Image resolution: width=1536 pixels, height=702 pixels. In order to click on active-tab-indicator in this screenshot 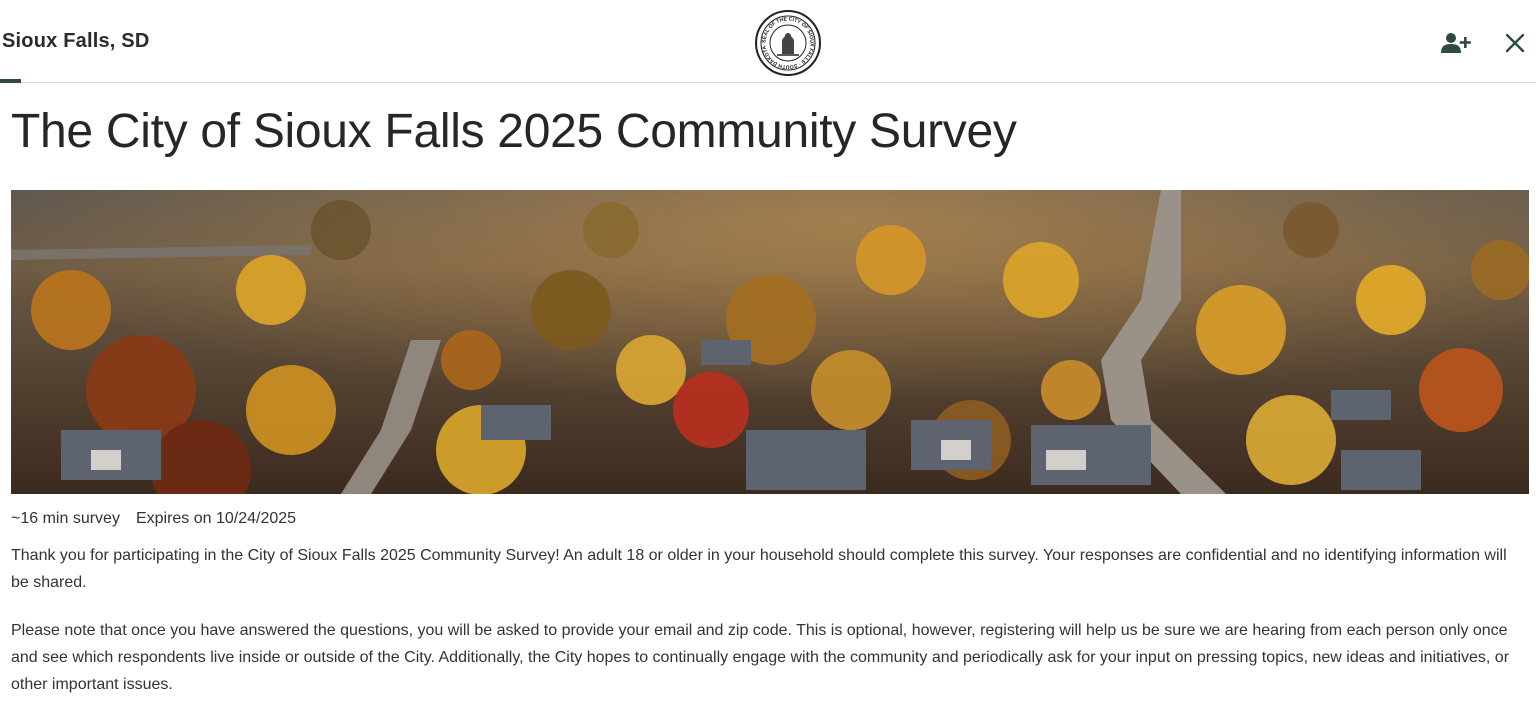, I will do `click(10, 81)`.